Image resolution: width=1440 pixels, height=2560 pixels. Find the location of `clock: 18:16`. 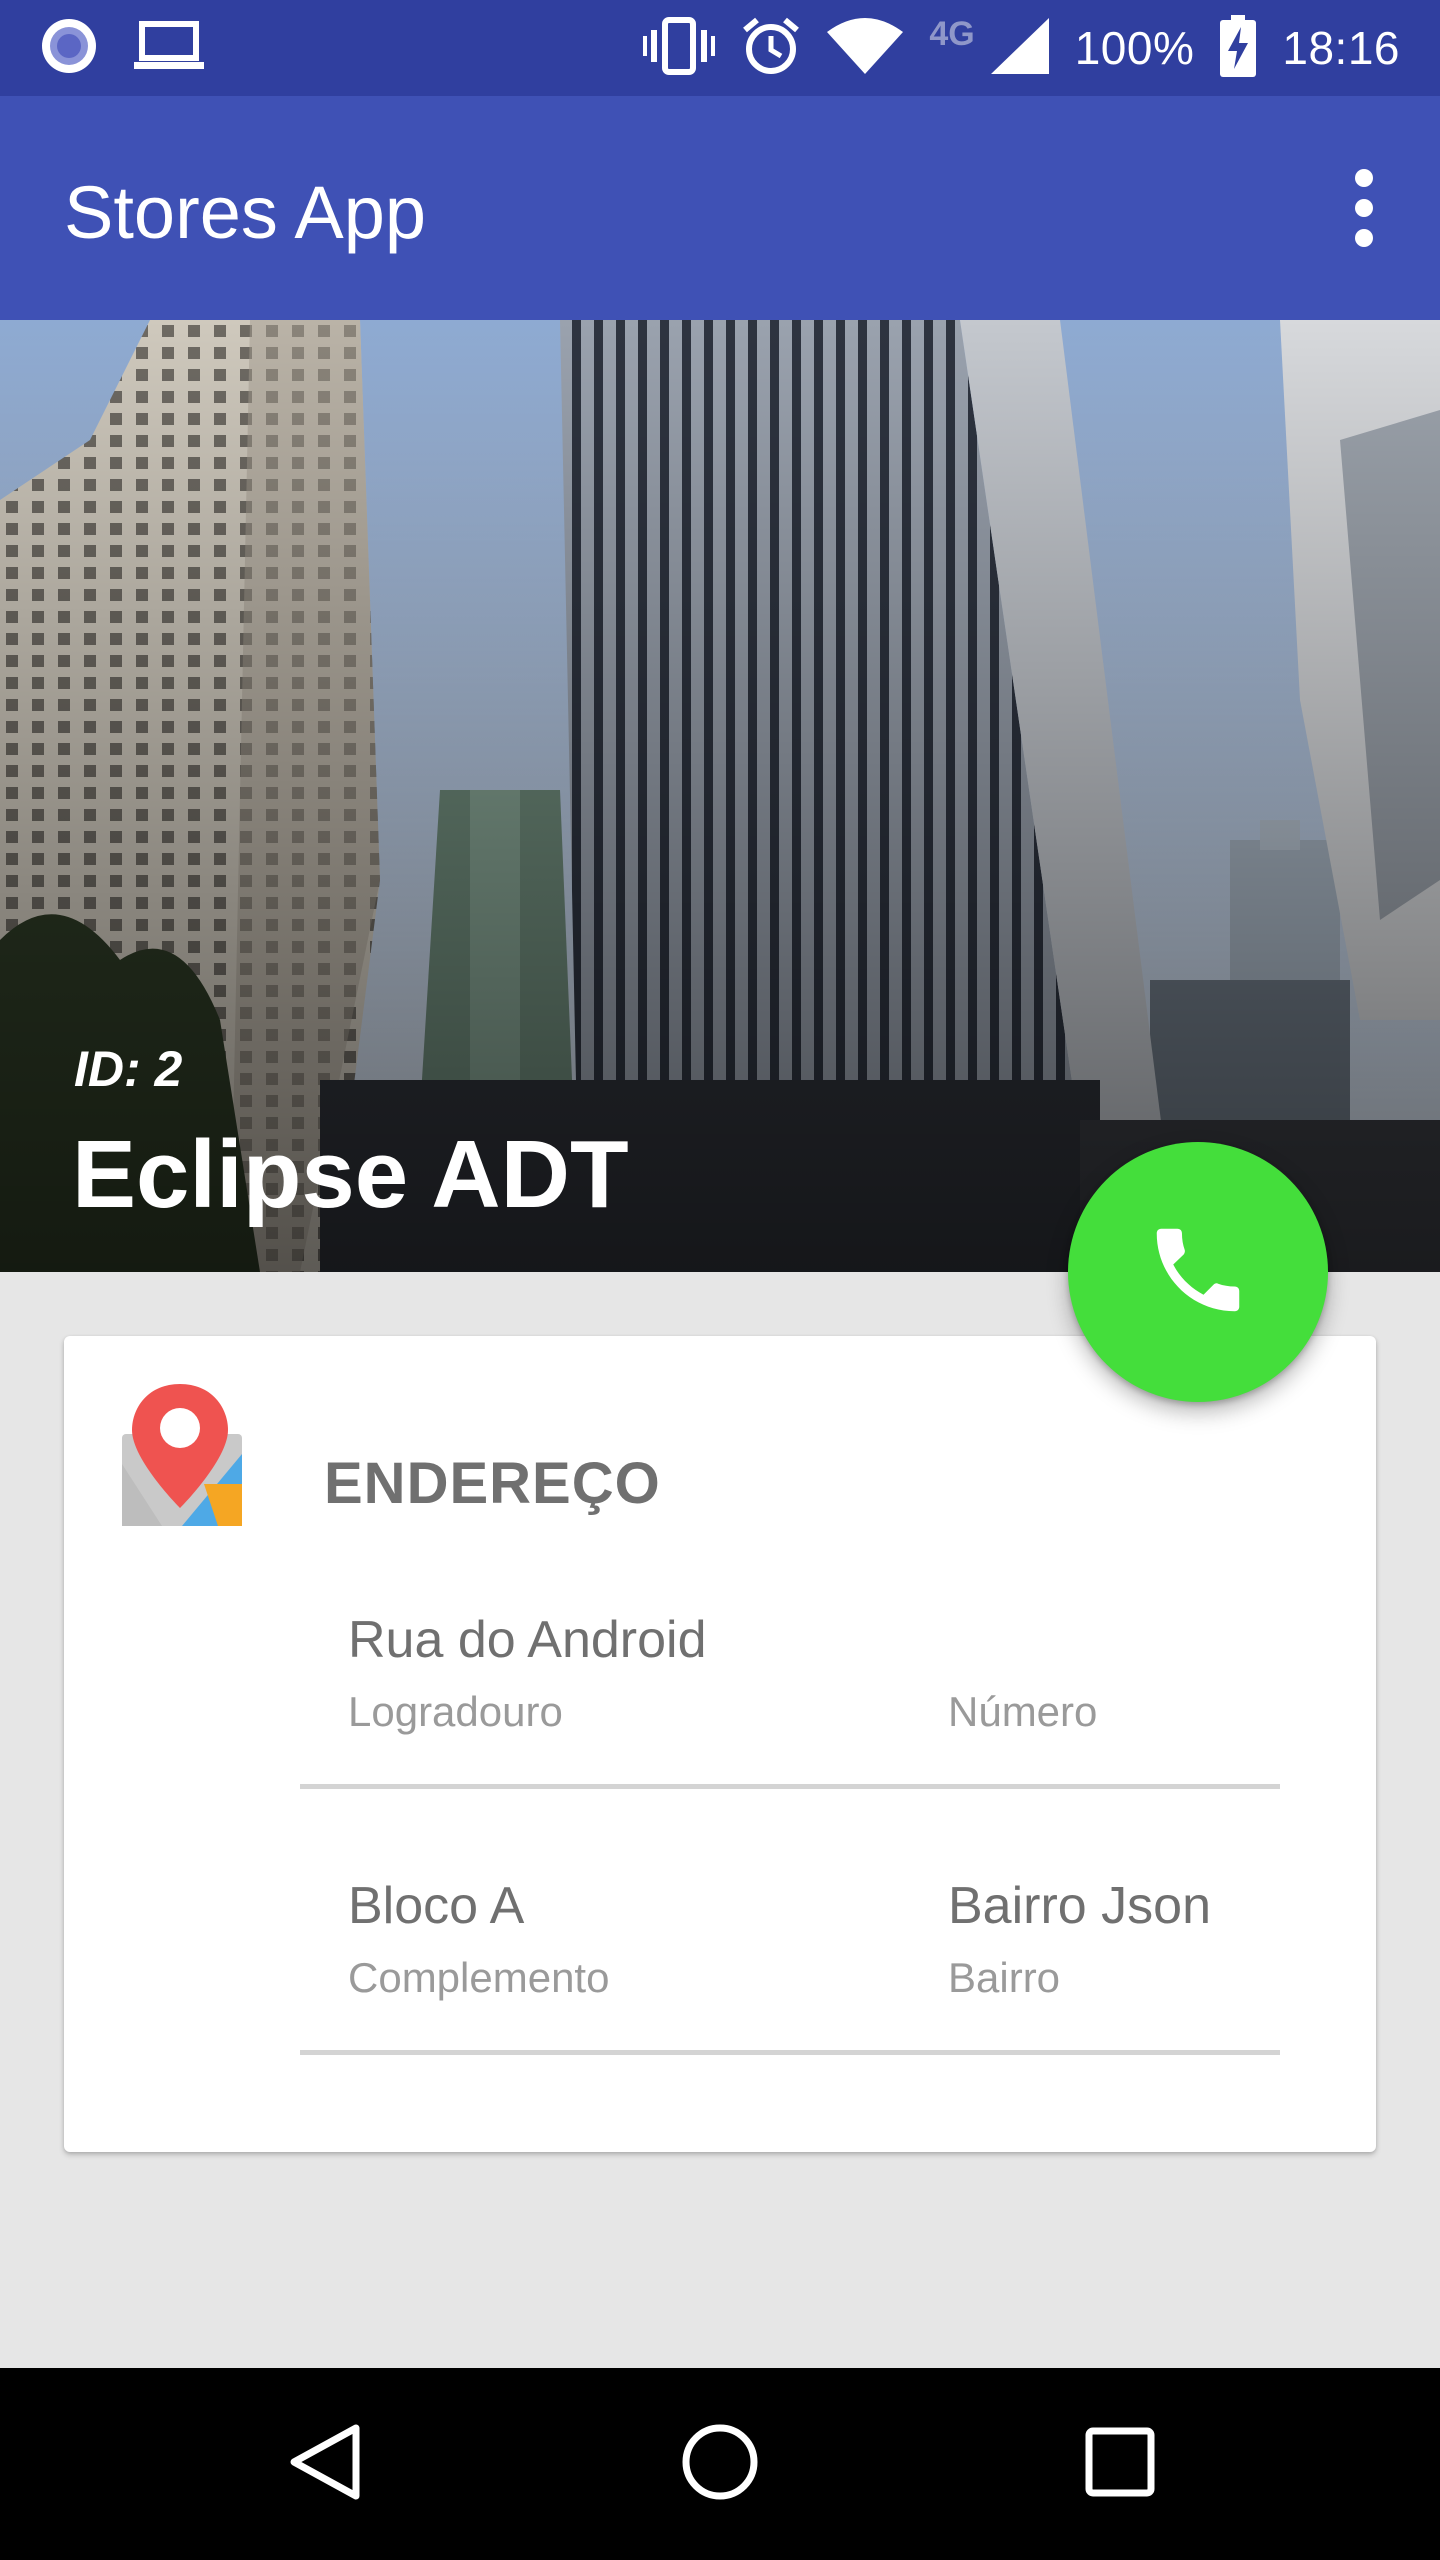

clock: 18:16 is located at coordinates (1341, 48).